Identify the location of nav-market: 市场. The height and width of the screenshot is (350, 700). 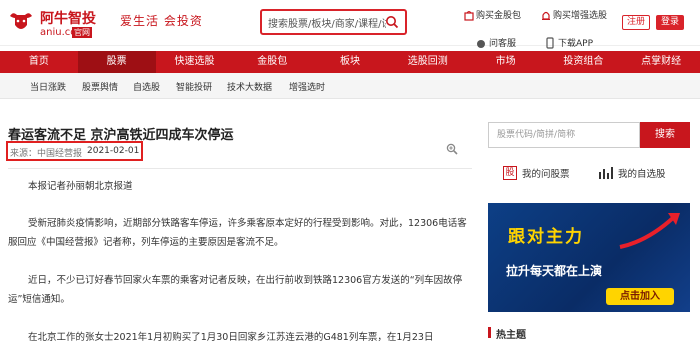
(506, 62).